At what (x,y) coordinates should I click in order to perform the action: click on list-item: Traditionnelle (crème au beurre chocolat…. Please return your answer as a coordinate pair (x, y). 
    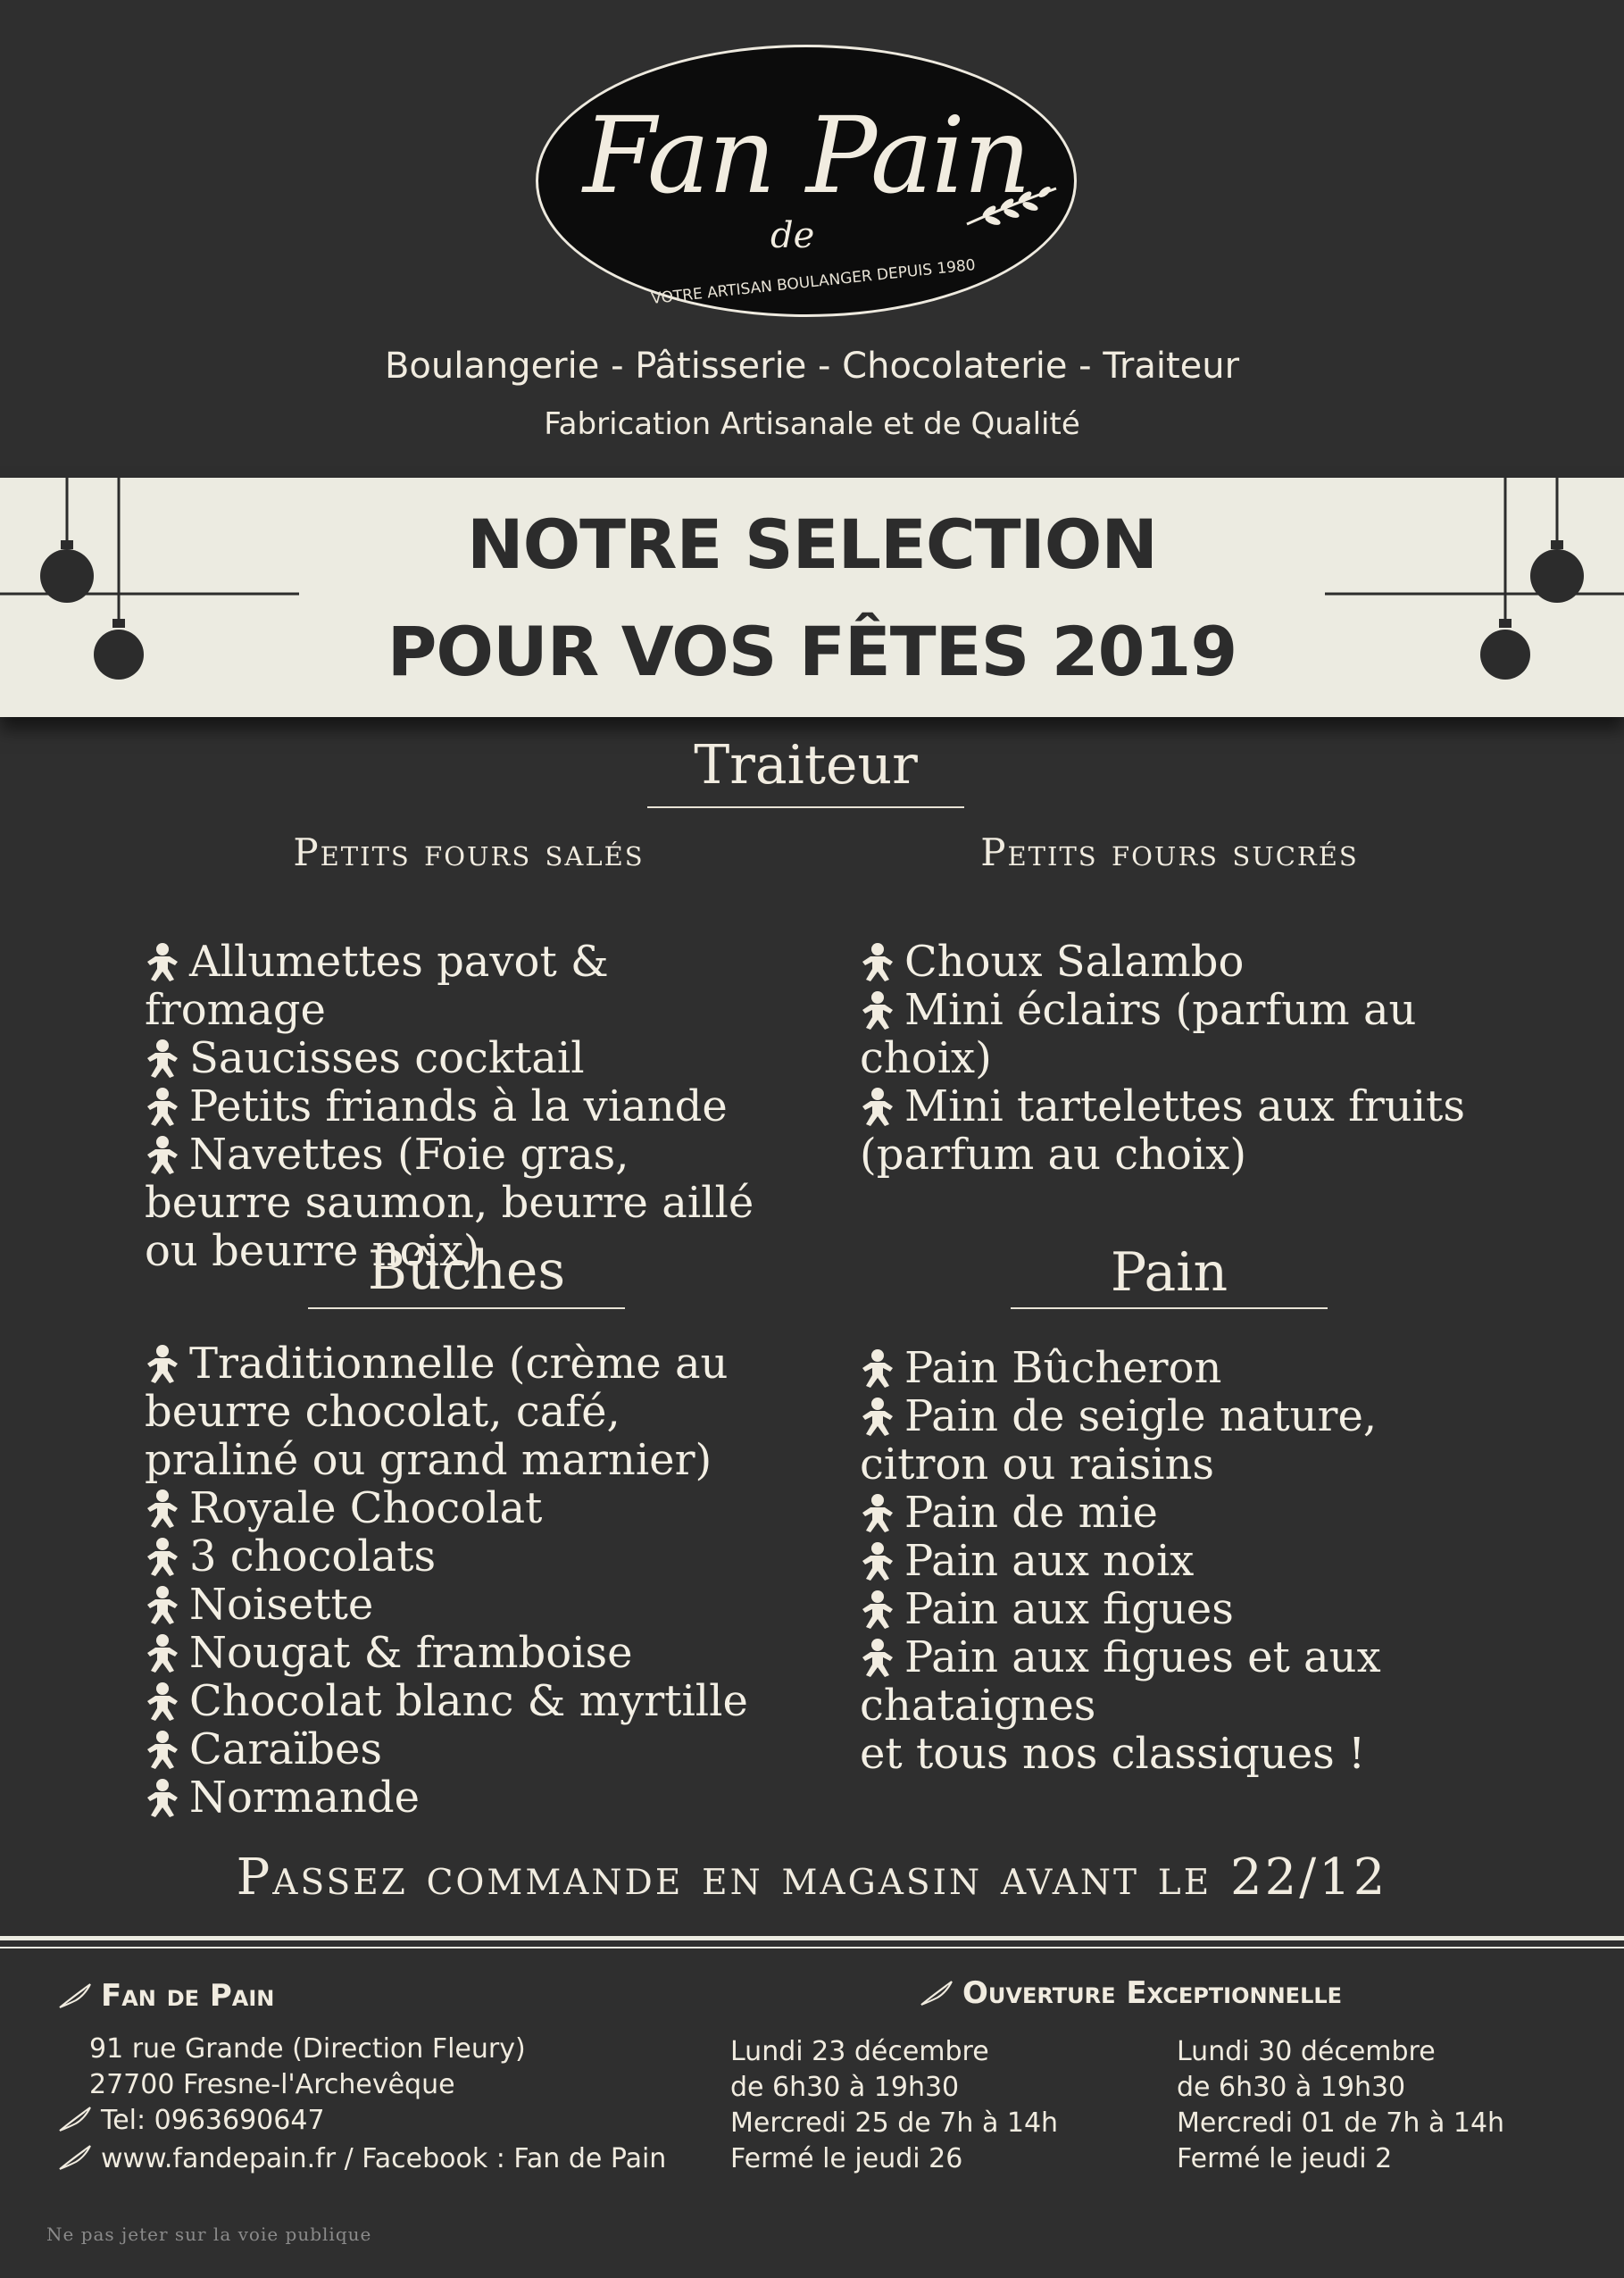
    Looking at the image, I should click on (437, 1412).